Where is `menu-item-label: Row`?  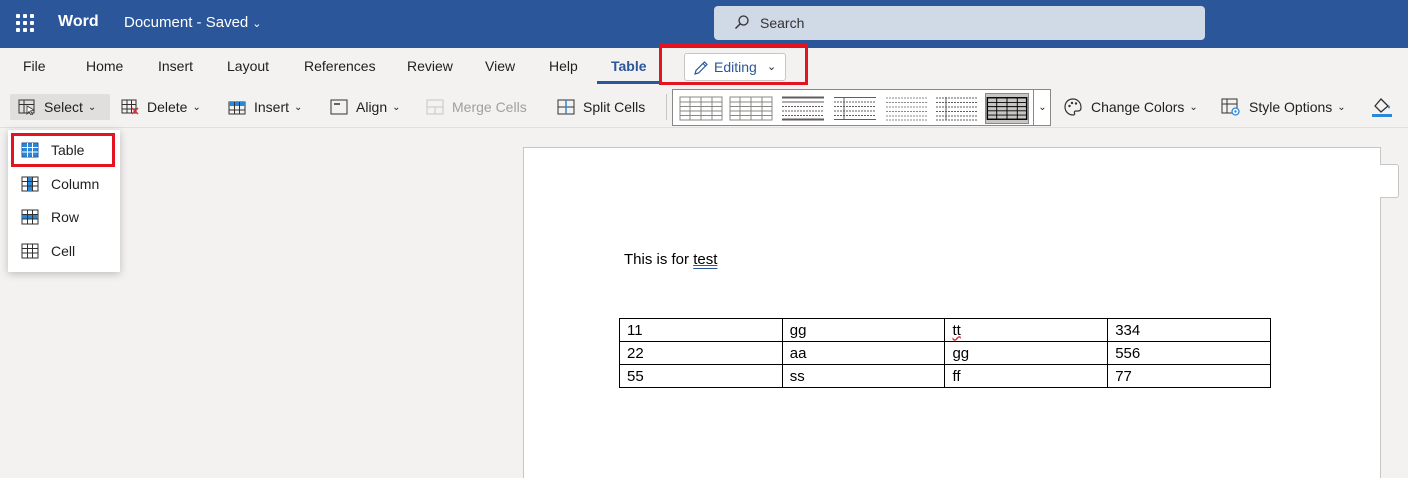 menu-item-label: Row is located at coordinates (65, 217).